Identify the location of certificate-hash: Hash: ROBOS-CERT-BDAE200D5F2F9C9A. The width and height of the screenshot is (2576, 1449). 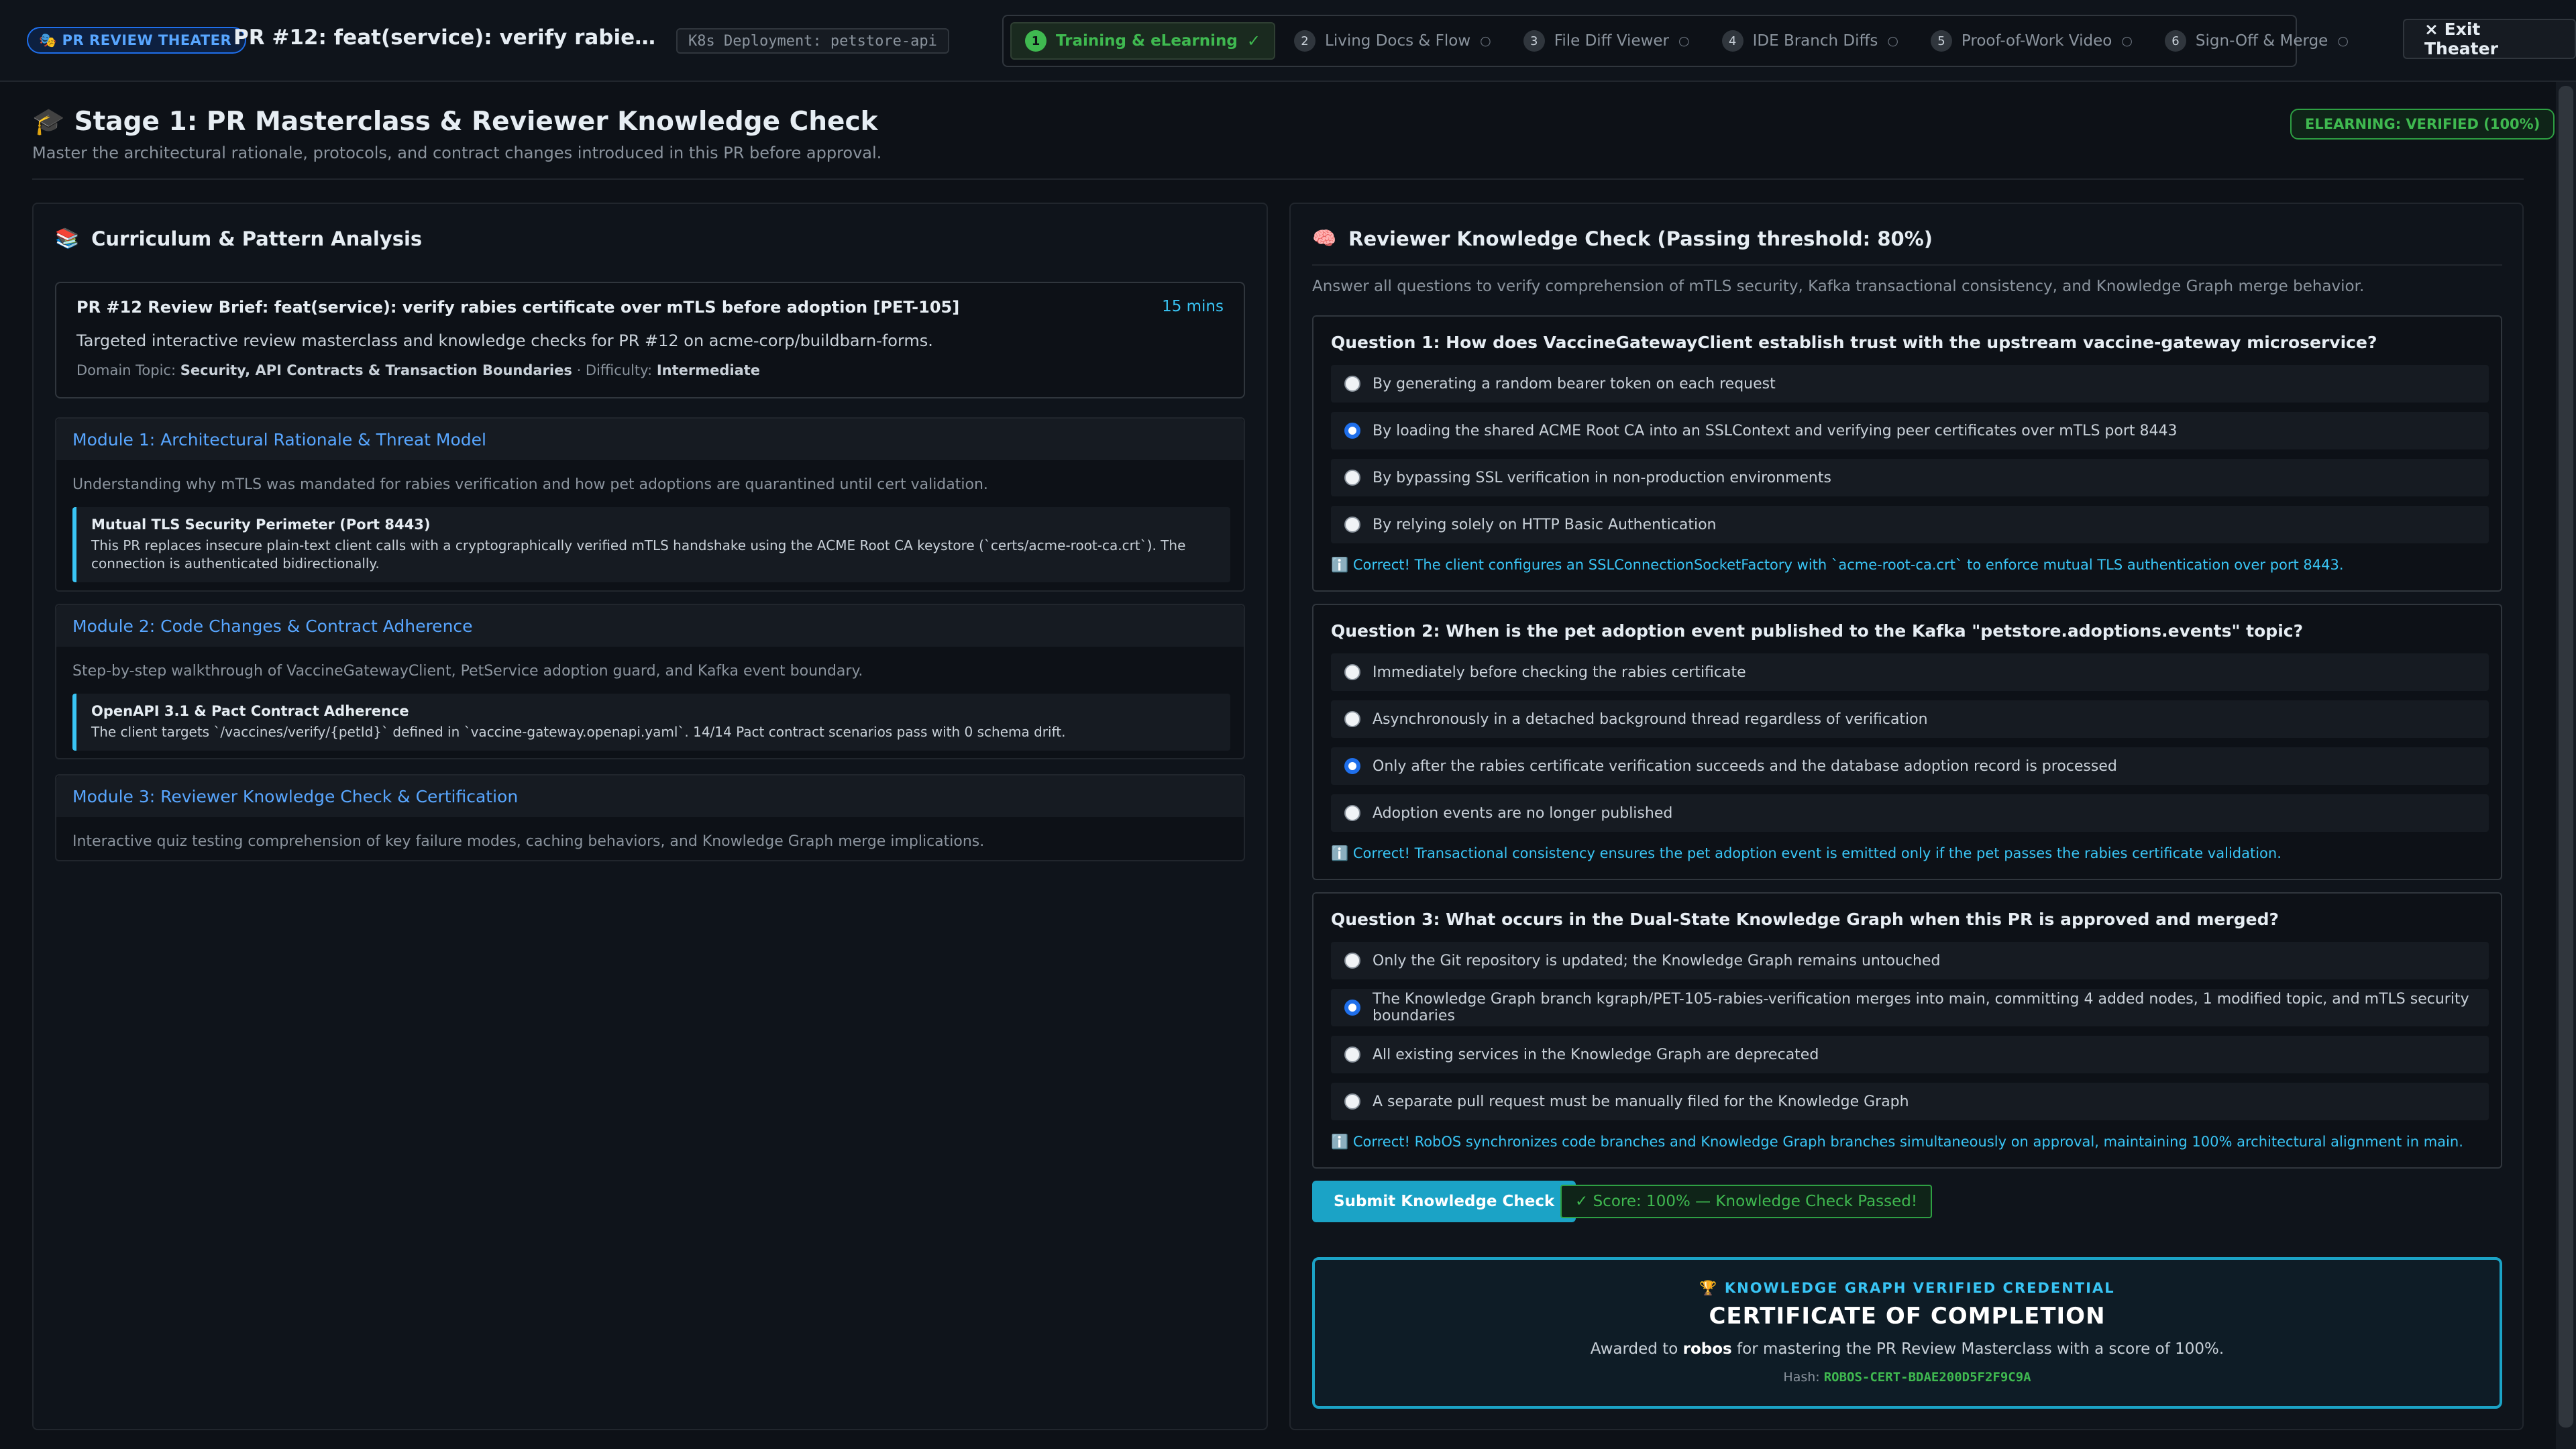
(1907, 1377).